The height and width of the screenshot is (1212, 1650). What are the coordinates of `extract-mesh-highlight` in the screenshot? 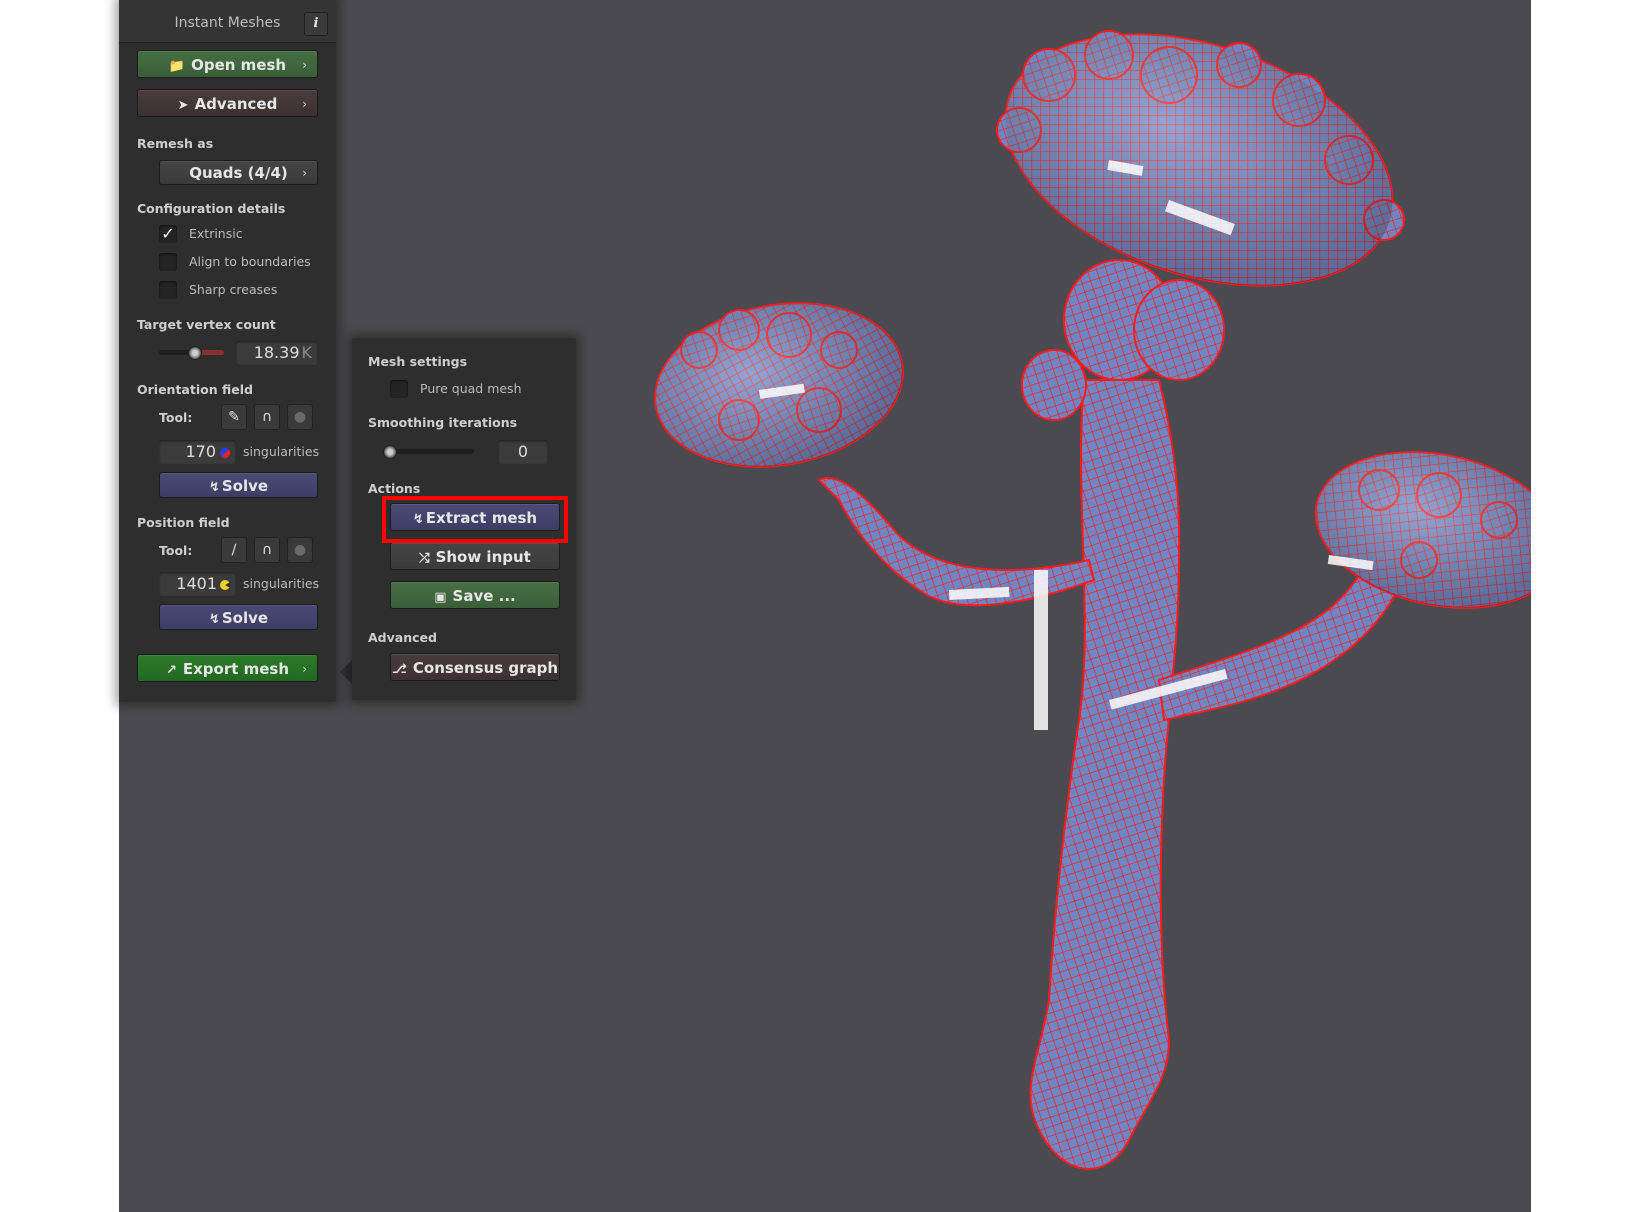 It's located at (475, 519).